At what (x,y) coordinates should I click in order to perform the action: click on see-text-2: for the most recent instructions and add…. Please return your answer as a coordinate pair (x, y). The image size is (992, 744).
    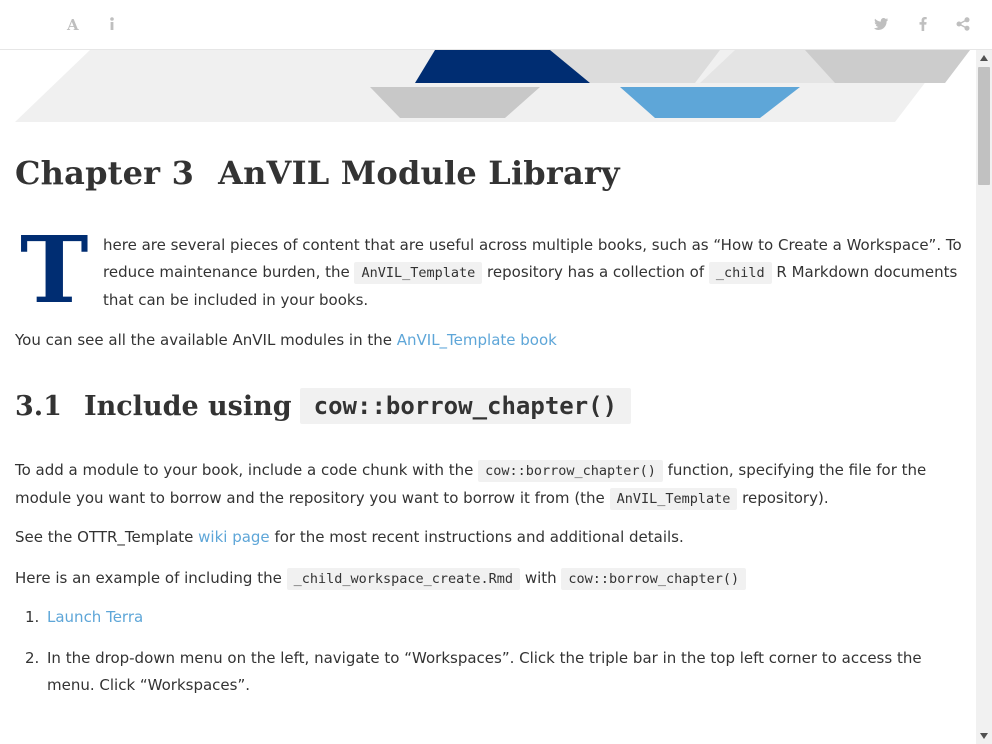
    Looking at the image, I should click on (476, 537).